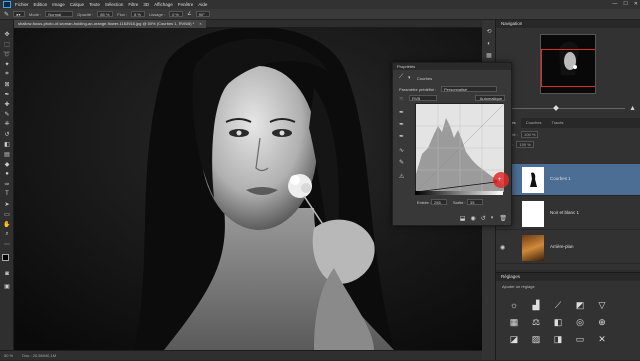 This screenshot has width=640, height=361. Describe the element at coordinates (7, 34) in the screenshot. I see `move-tool-icon: ✥` at that location.